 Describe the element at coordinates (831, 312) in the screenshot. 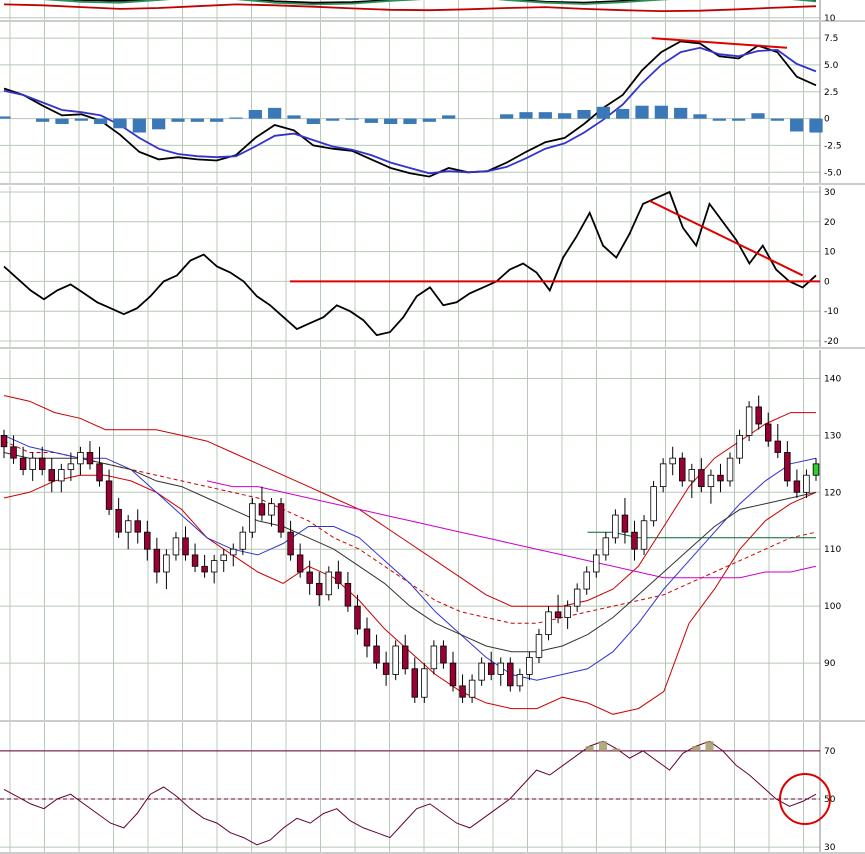

I see `y-tick-label: -10` at that location.